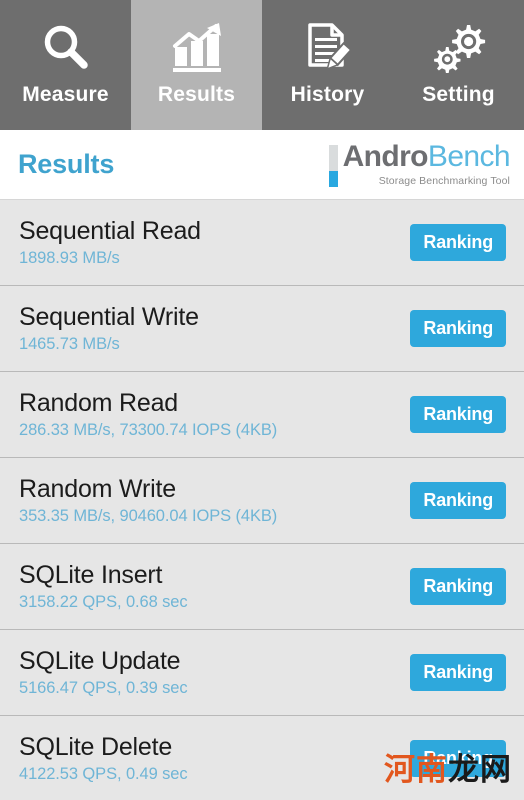 The height and width of the screenshot is (800, 524). Describe the element at coordinates (109, 316) in the screenshot. I see `result-name: Sequential Write` at that location.